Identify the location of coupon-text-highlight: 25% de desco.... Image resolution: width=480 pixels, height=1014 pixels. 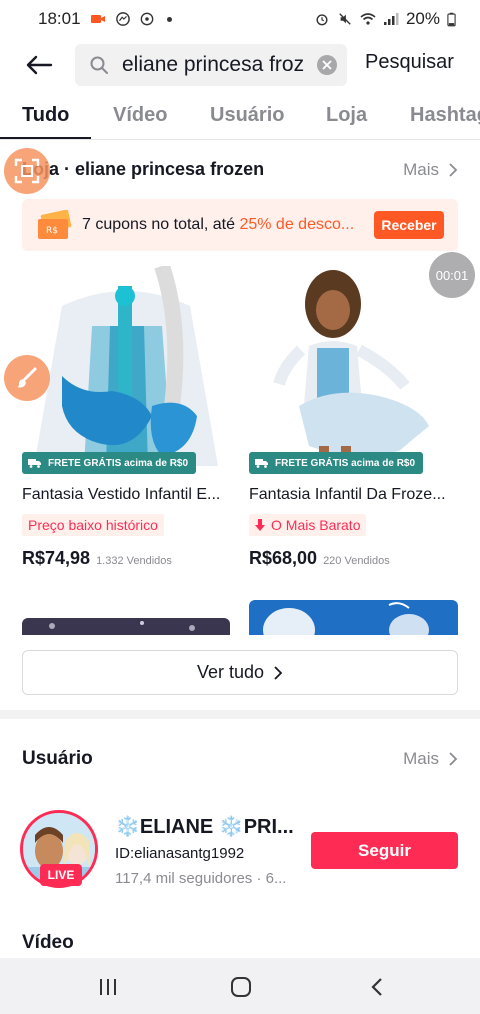
(297, 224).